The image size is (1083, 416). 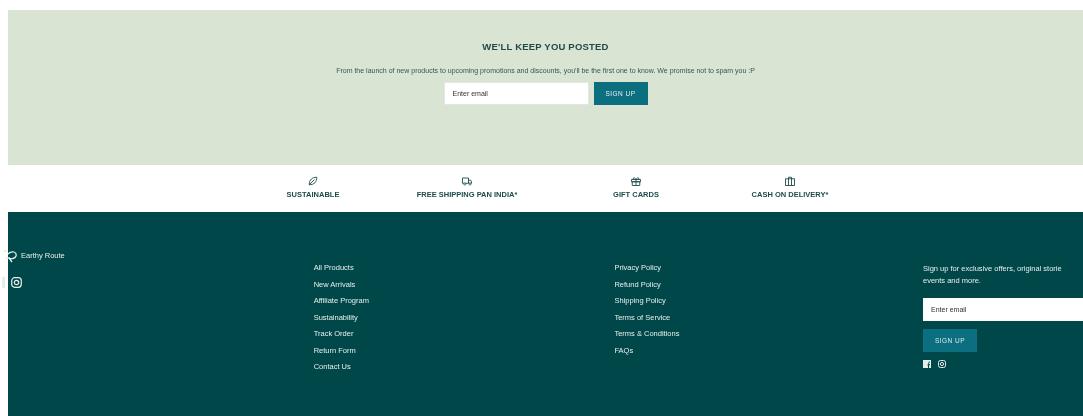 What do you see at coordinates (313, 181) in the screenshot?
I see `leaf-icon` at bounding box center [313, 181].